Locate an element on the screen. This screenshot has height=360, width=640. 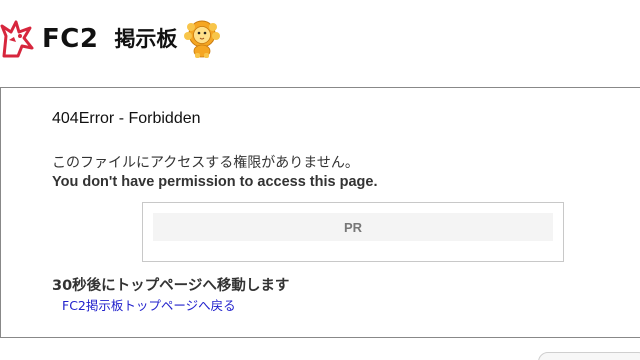
logo-board-text: 掲示板 is located at coordinates (146, 38).